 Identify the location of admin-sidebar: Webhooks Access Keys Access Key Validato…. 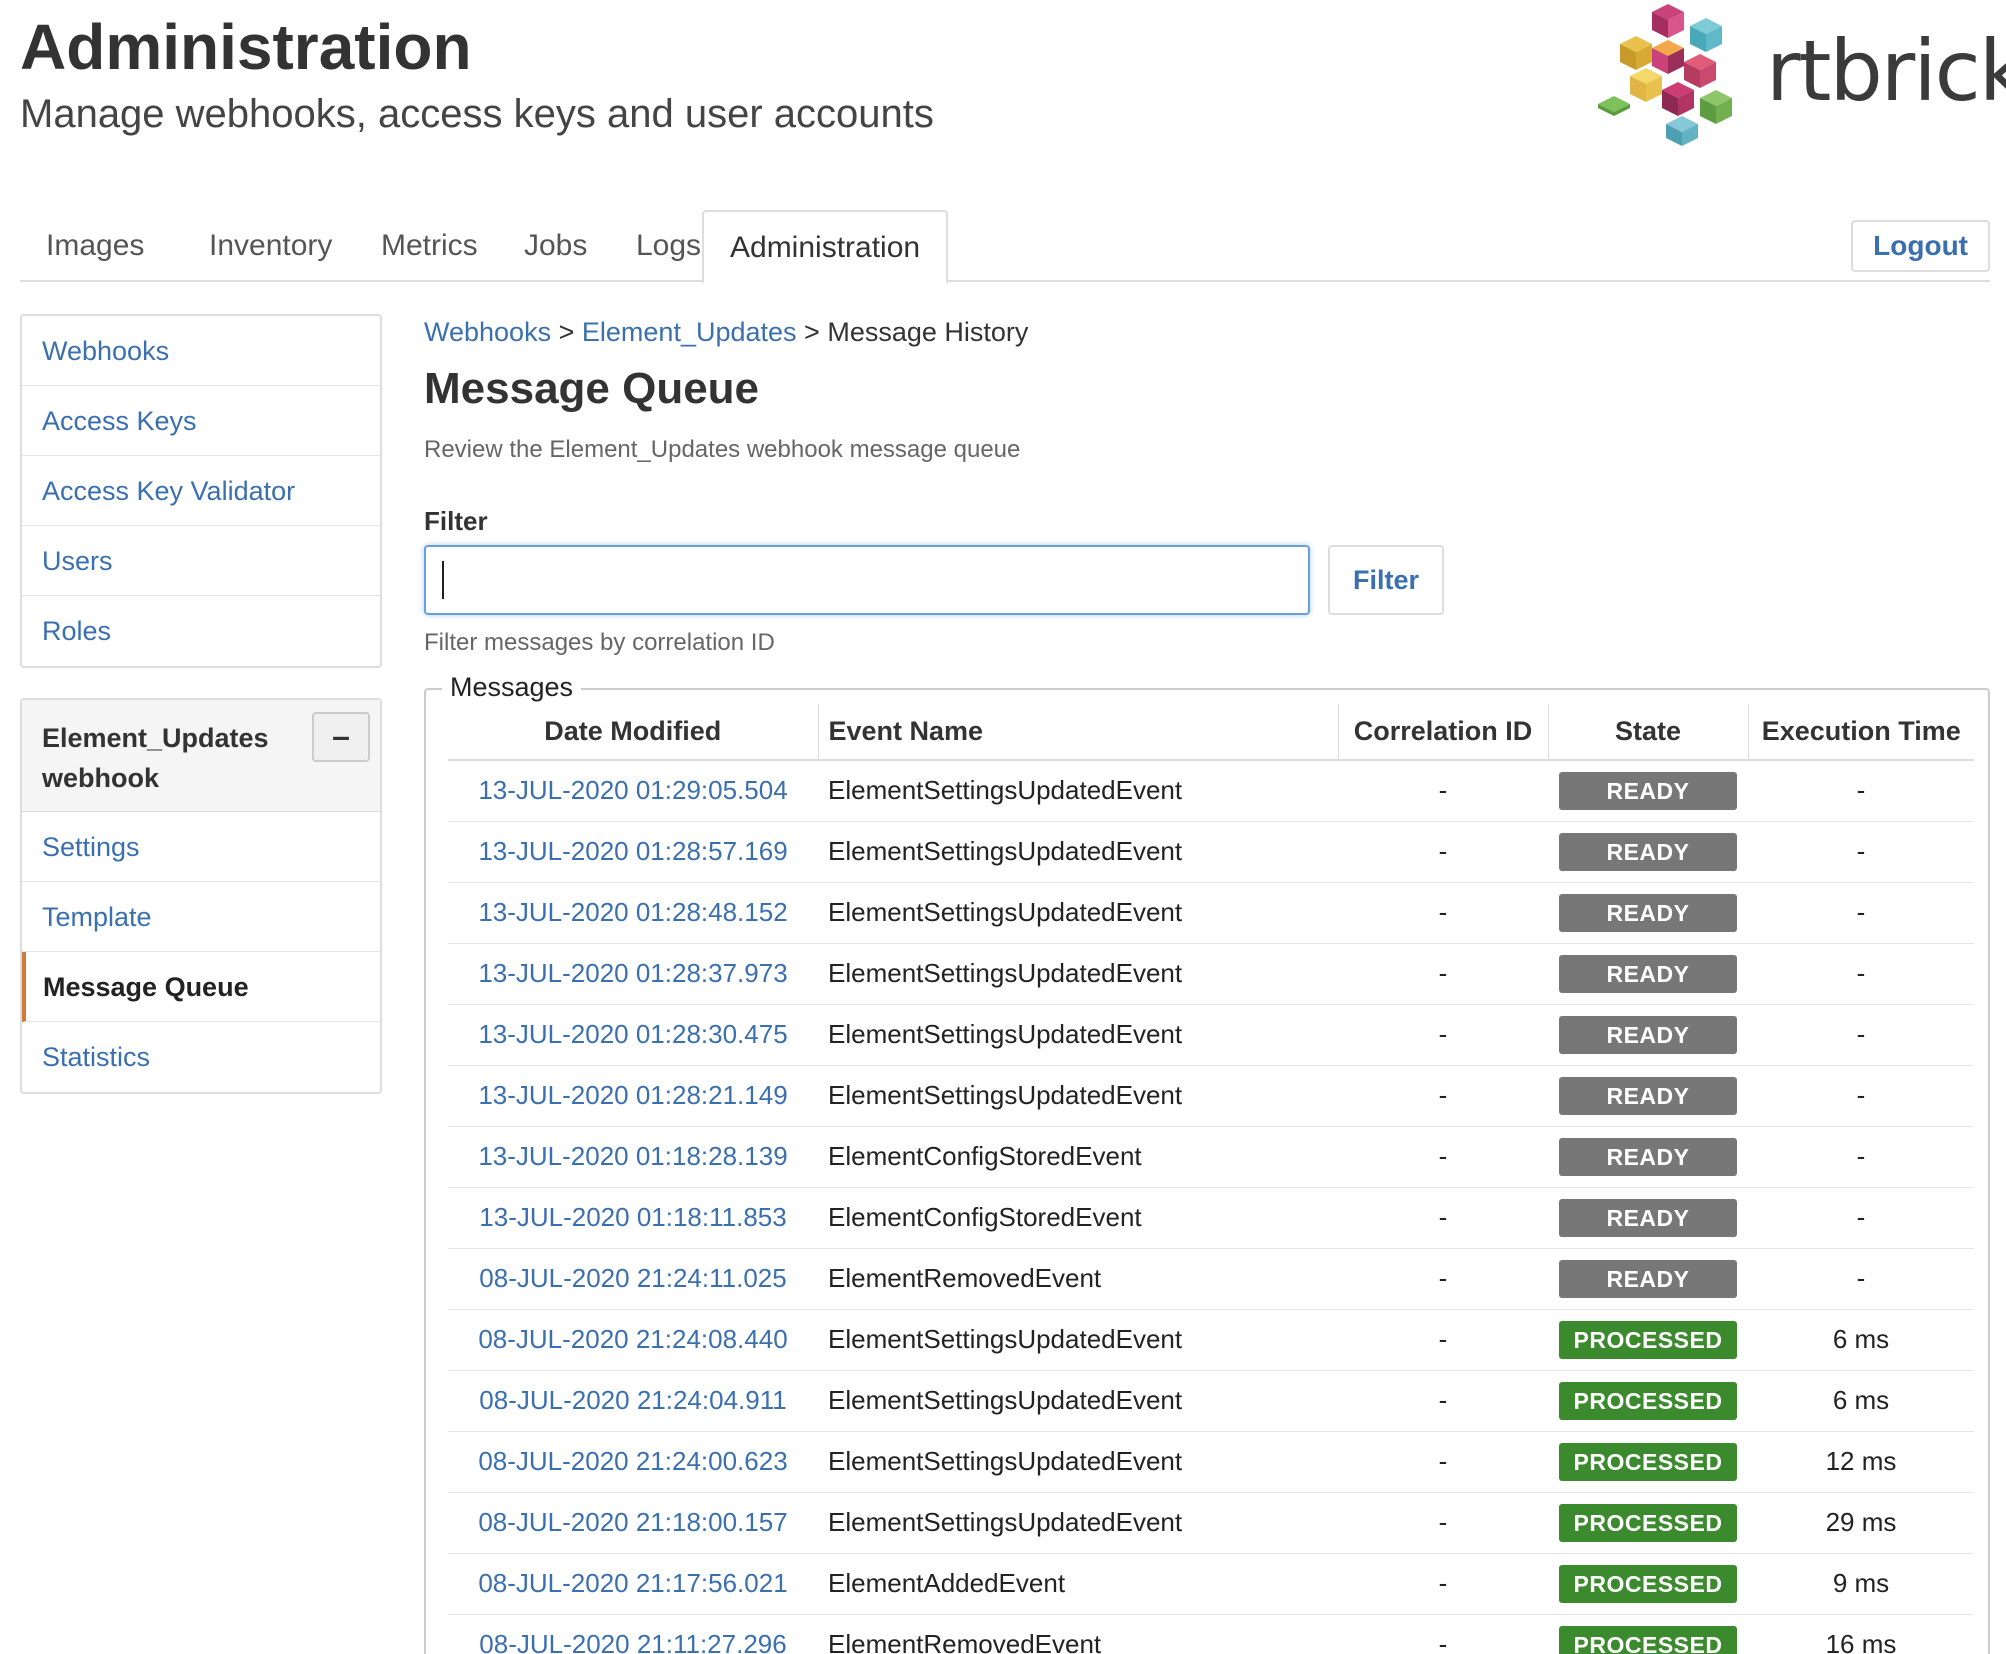
(201, 491).